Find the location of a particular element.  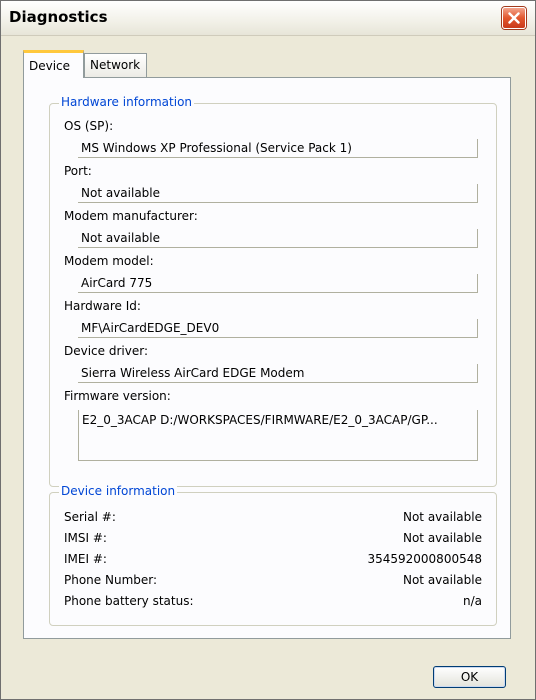

modem-manufacturer-label: Modem manufacturer: is located at coordinates (131, 216).